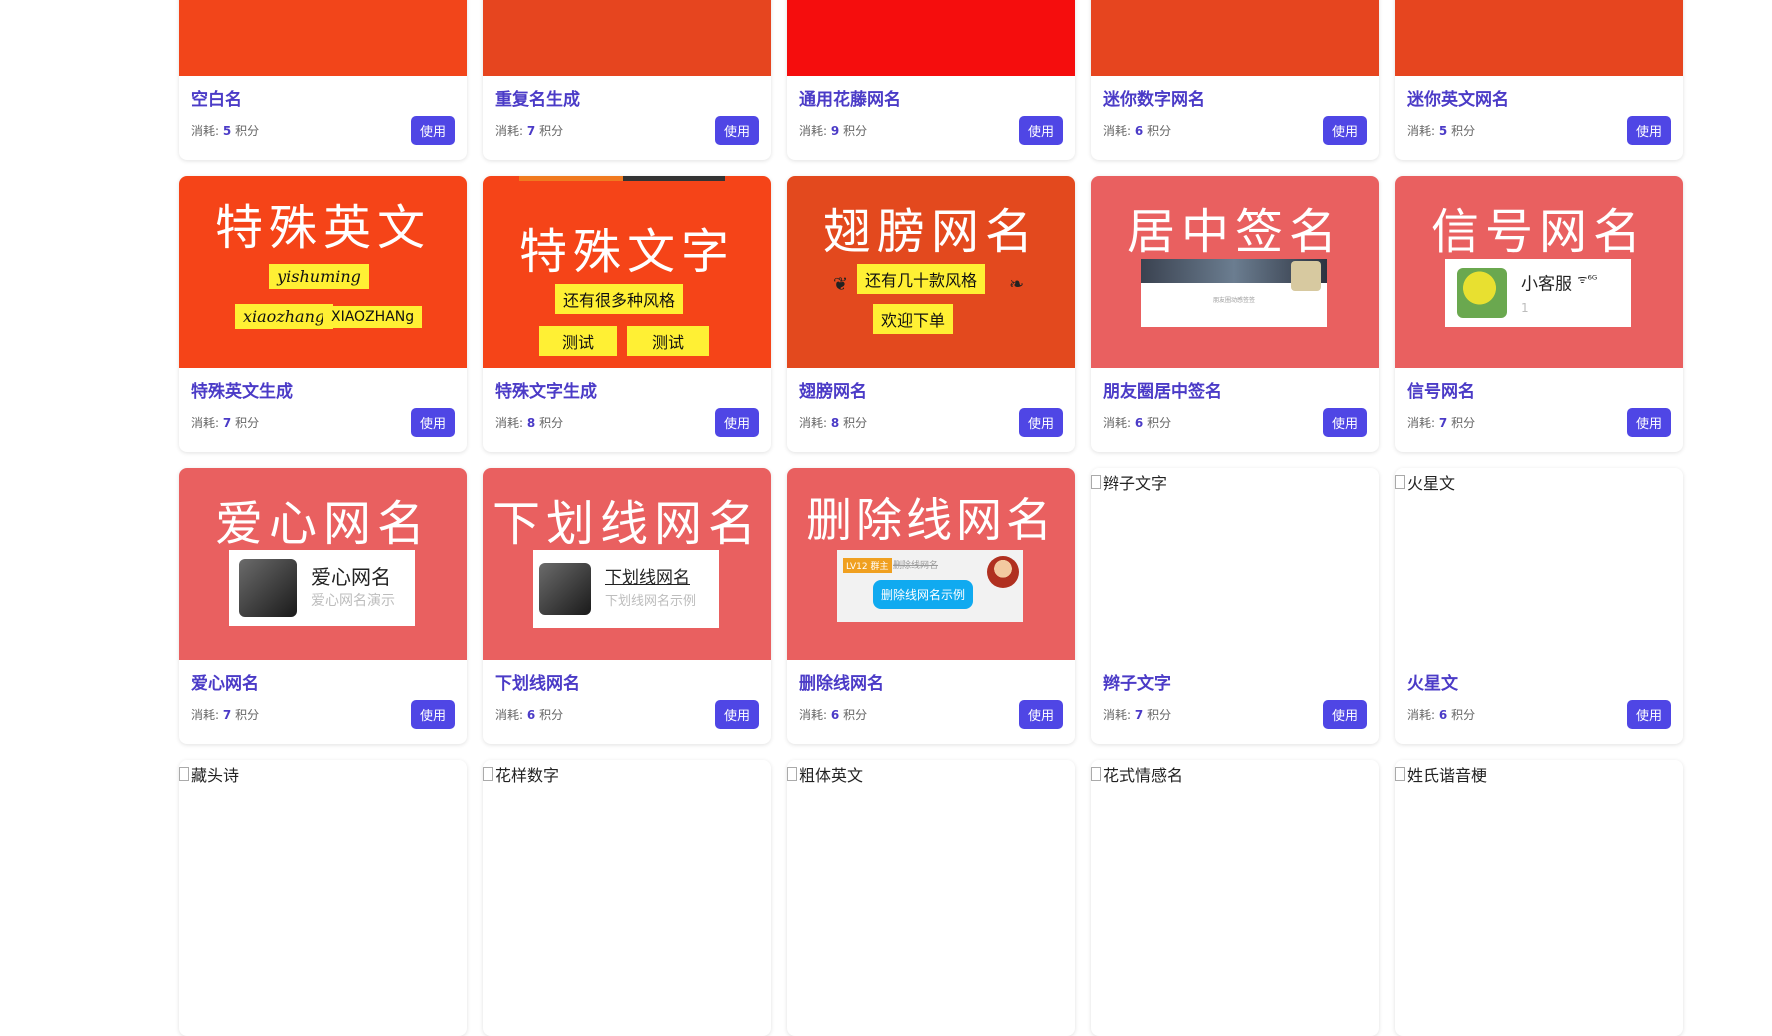  I want to click on card-title: 删除线网名, so click(841, 684).